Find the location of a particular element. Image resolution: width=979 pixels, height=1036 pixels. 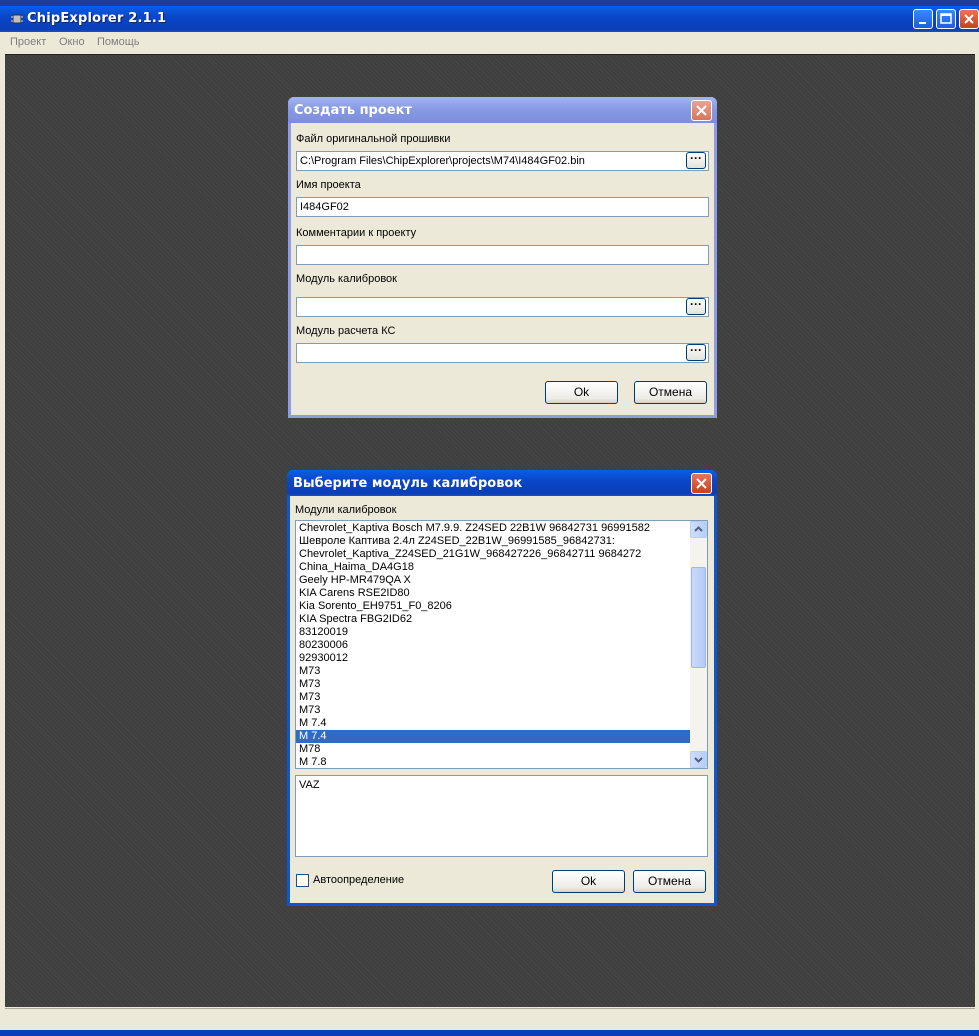

chevron-down-icon is located at coordinates (698, 760).